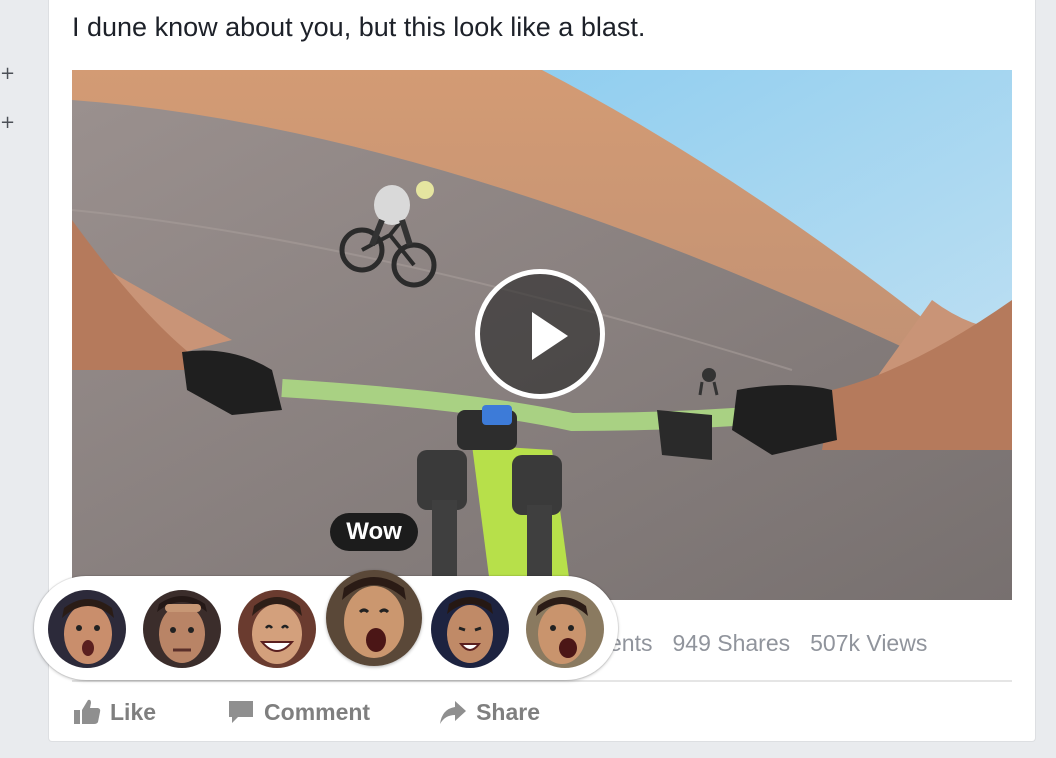 This screenshot has height=758, width=1056. I want to click on like-label: Like, so click(133, 711).